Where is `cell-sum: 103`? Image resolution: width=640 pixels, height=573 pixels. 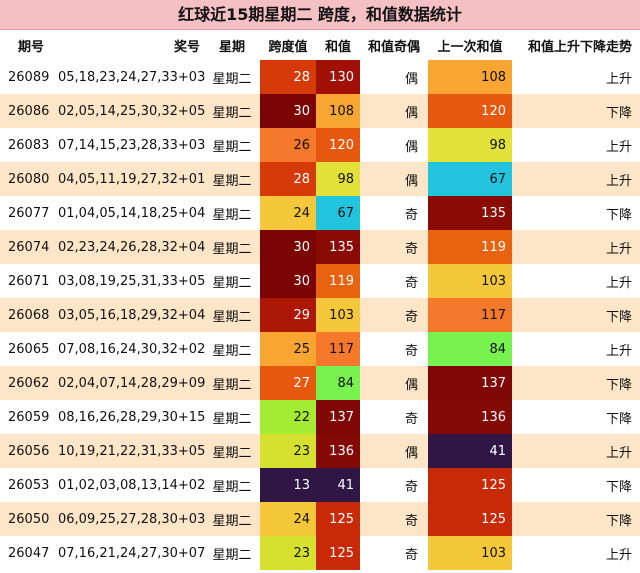 cell-sum: 103 is located at coordinates (338, 315).